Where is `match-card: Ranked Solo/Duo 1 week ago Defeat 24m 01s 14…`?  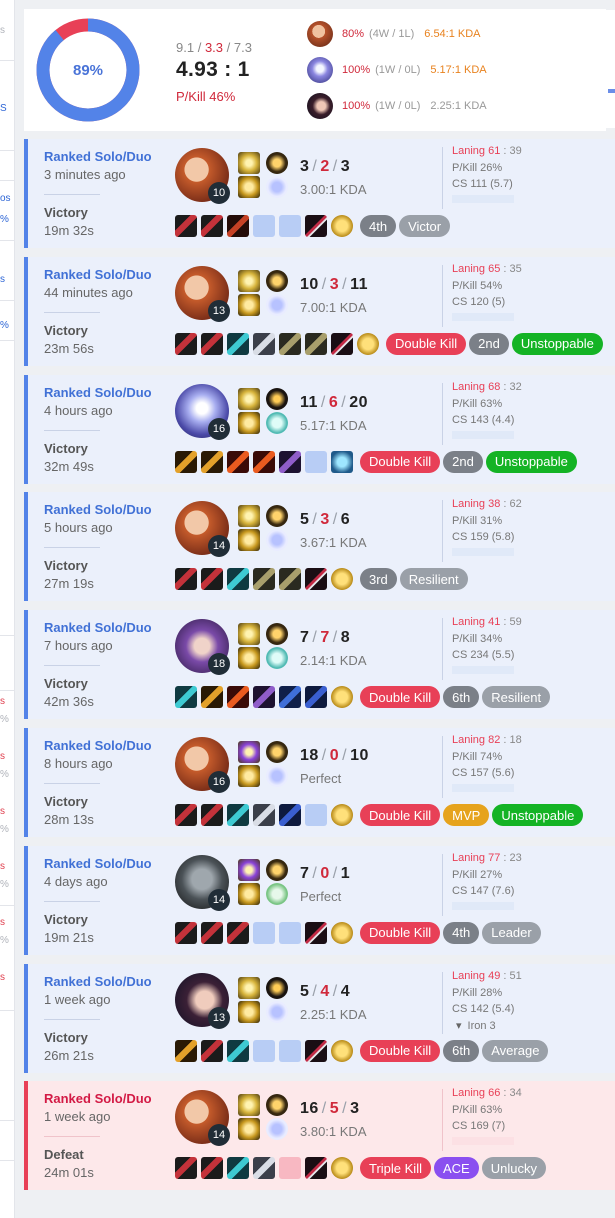 match-card: Ranked Solo/Duo 1 week ago Defeat 24m 01s 14… is located at coordinates (319, 1136).